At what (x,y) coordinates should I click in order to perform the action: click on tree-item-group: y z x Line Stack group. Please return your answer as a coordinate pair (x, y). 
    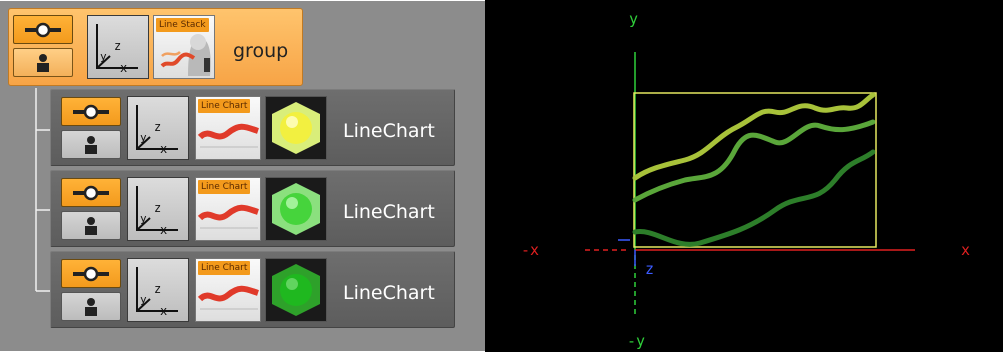
    Looking at the image, I should click on (155, 47).